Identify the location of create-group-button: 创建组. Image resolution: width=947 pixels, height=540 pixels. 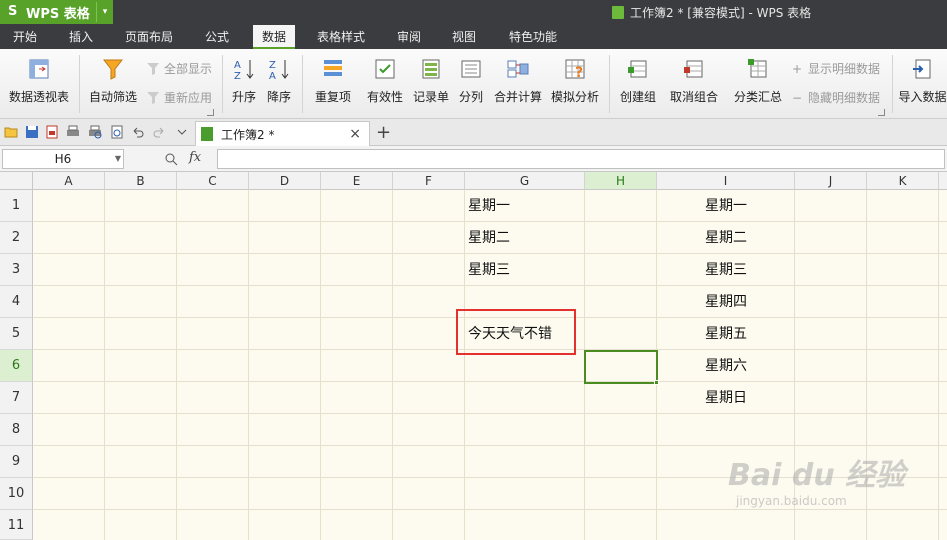
(638, 81).